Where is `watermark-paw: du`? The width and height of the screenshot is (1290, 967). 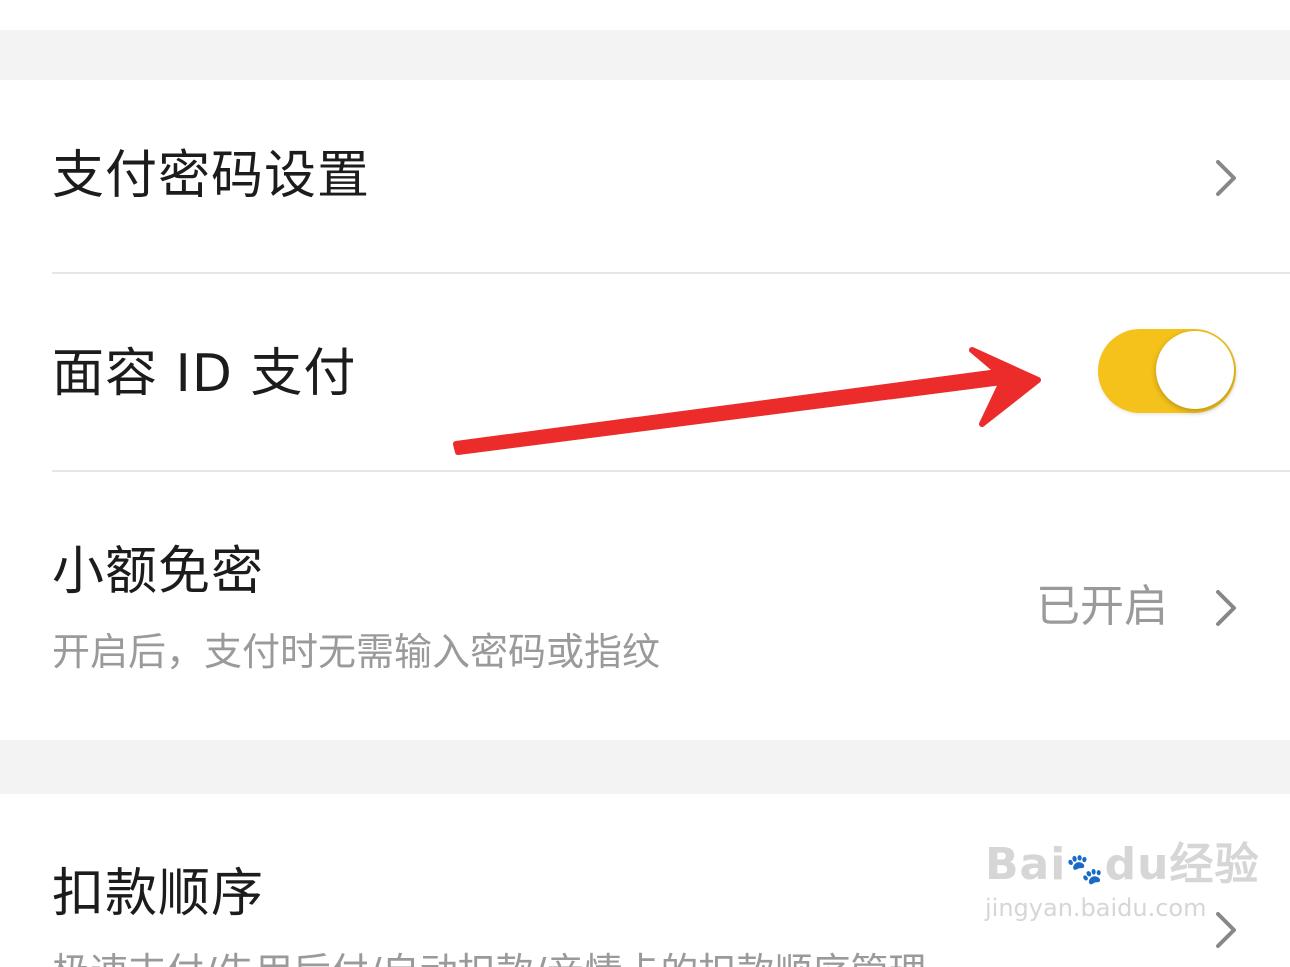 watermark-paw: du is located at coordinates (1137, 864).